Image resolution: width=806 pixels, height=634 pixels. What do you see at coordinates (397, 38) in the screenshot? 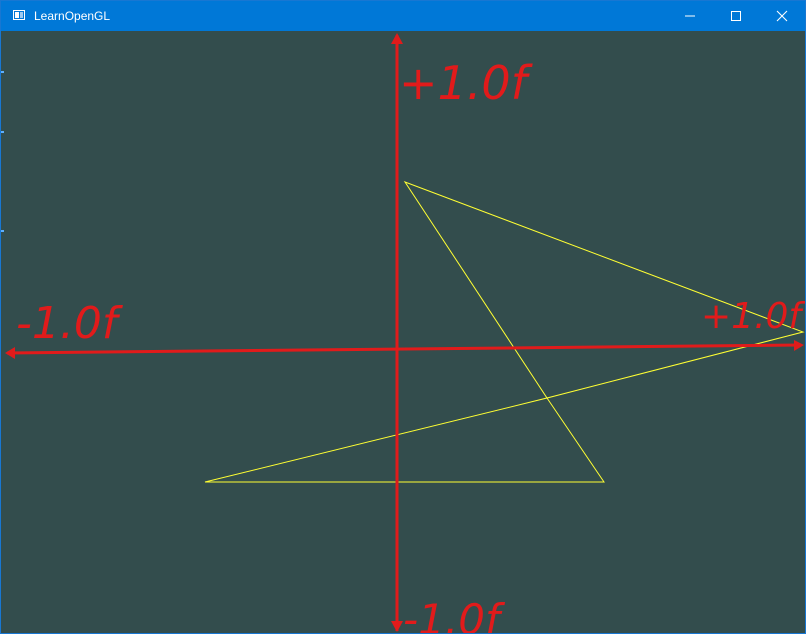
I see `y-axis-top-arrowhead` at bounding box center [397, 38].